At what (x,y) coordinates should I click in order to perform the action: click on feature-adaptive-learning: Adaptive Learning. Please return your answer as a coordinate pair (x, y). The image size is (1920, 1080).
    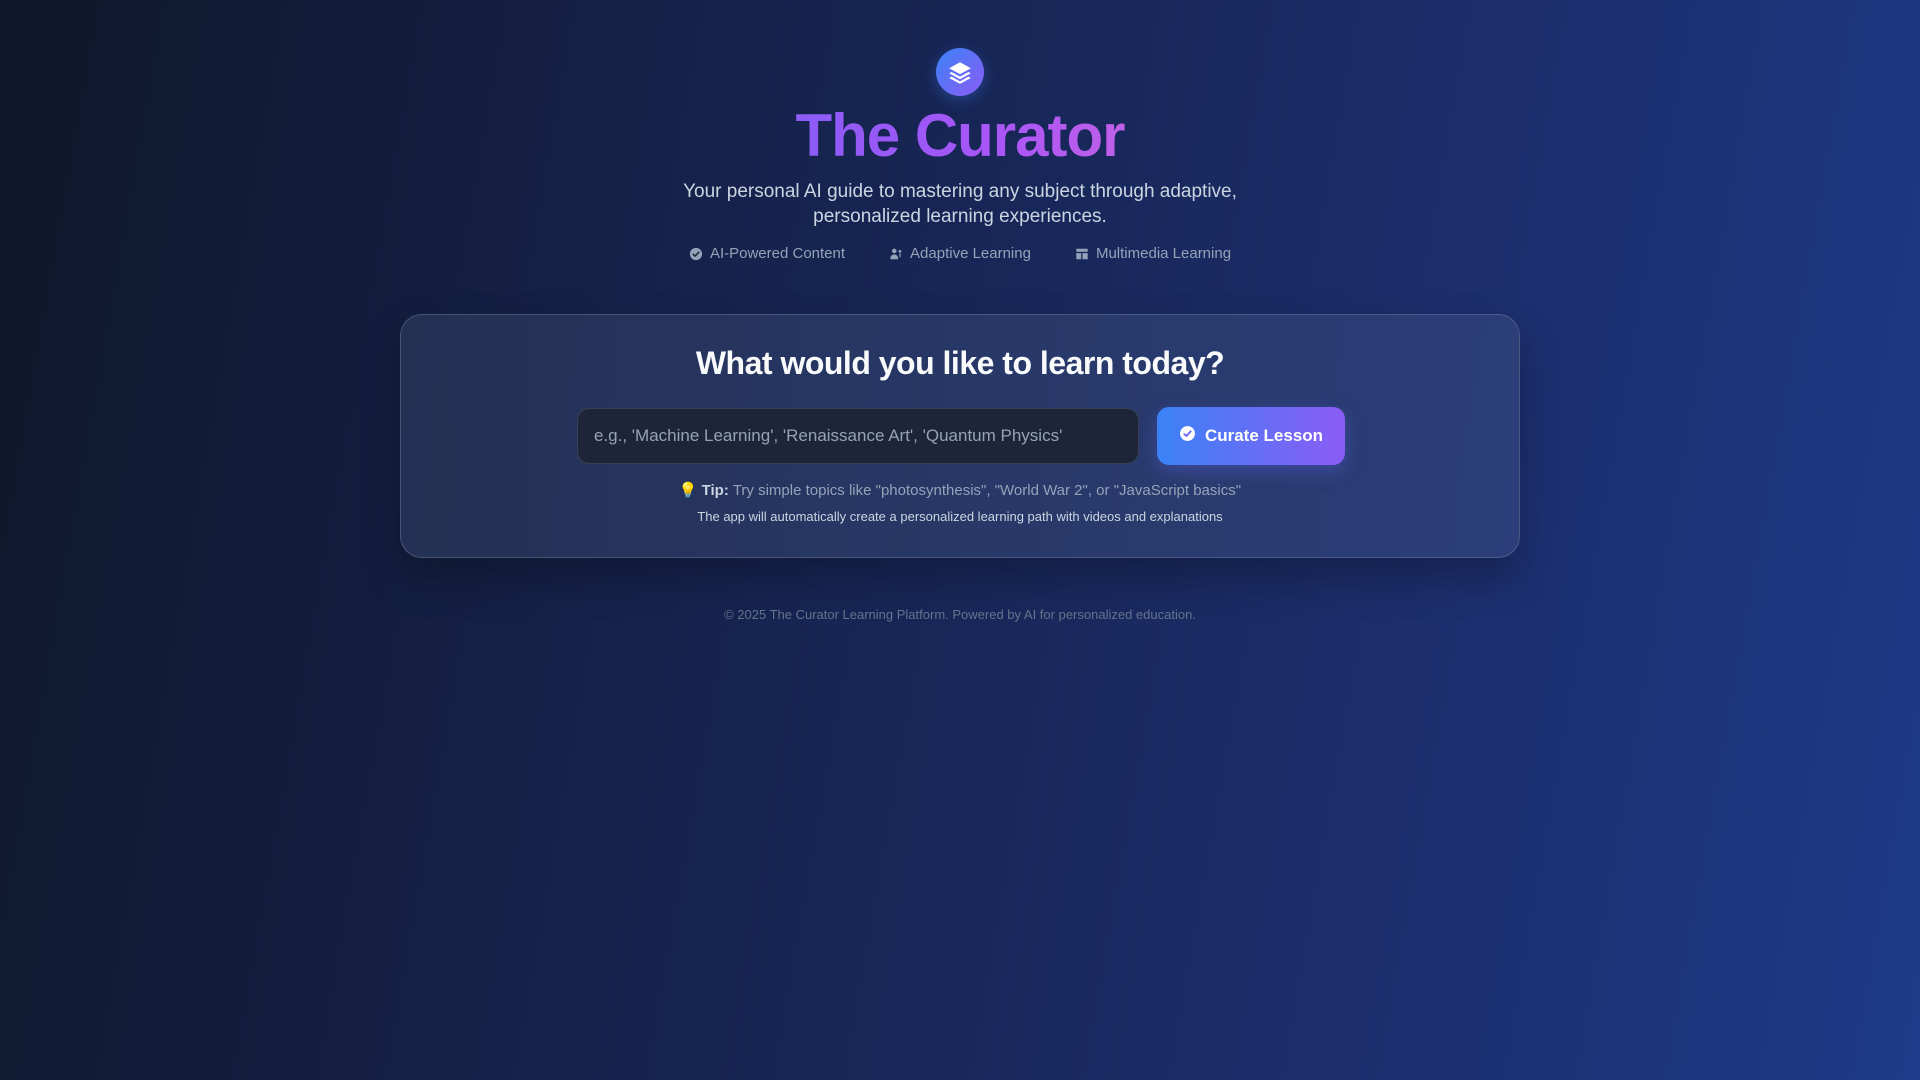
    Looking at the image, I should click on (960, 253).